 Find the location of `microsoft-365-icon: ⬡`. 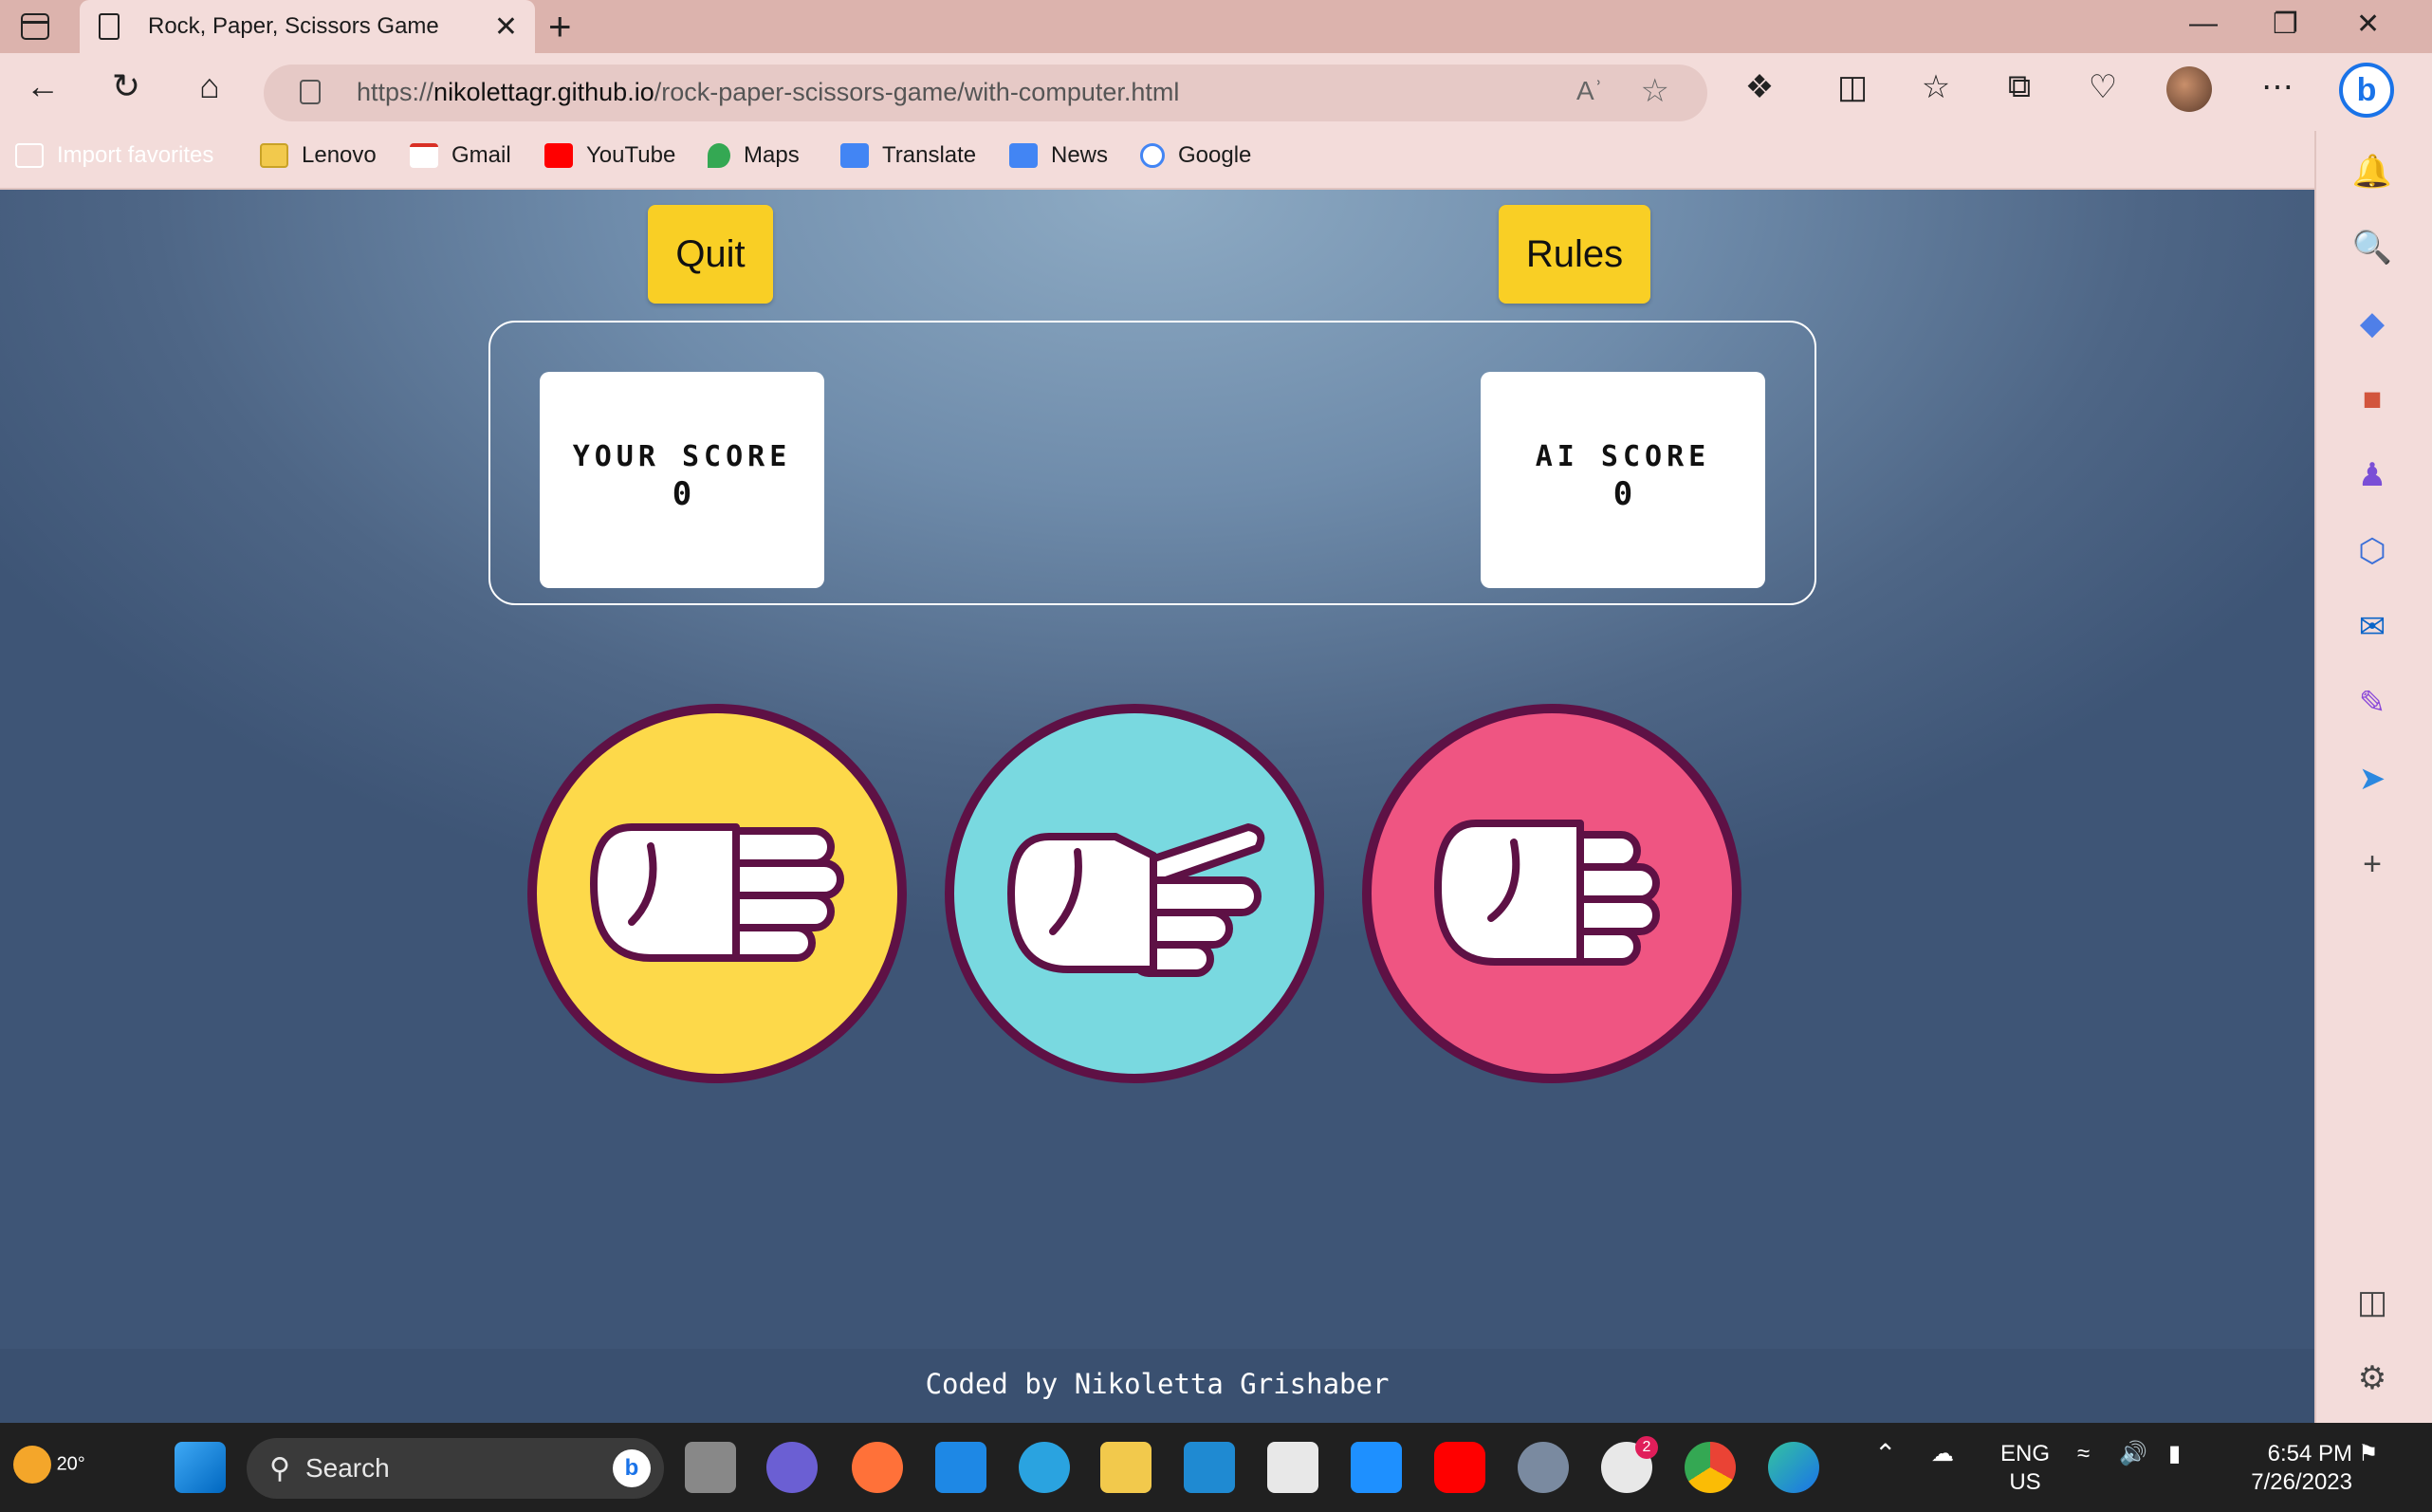

microsoft-365-icon: ⬡ is located at coordinates (2372, 551).